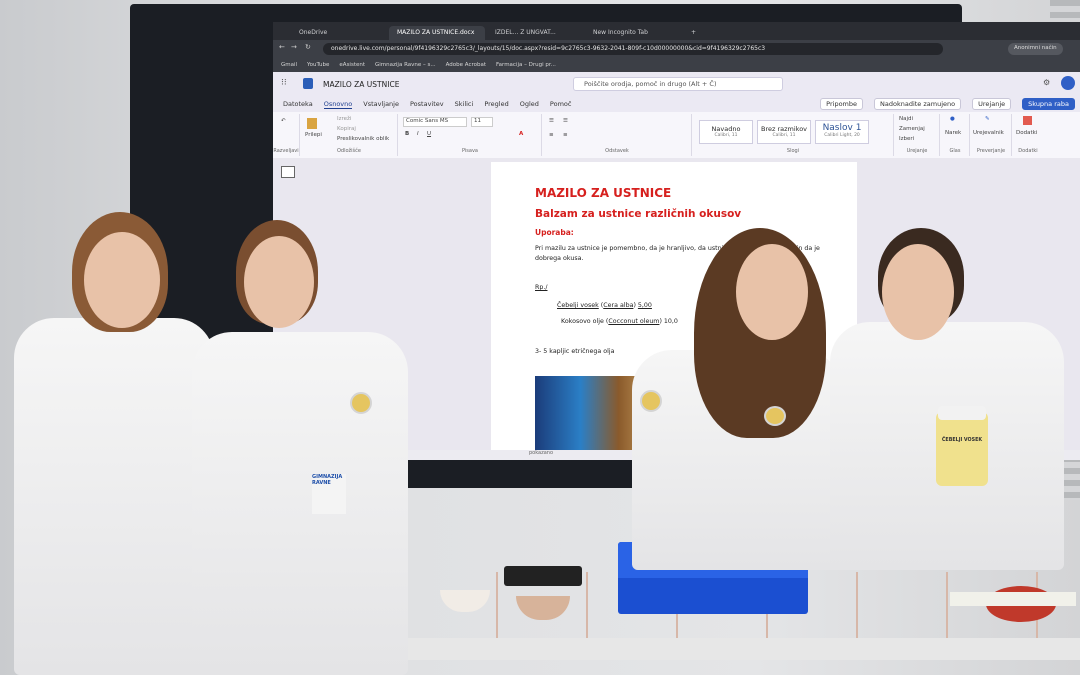  What do you see at coordinates (466, 65) in the screenshot?
I see `bookmark-acrobat: Adobe Acrobat` at bounding box center [466, 65].